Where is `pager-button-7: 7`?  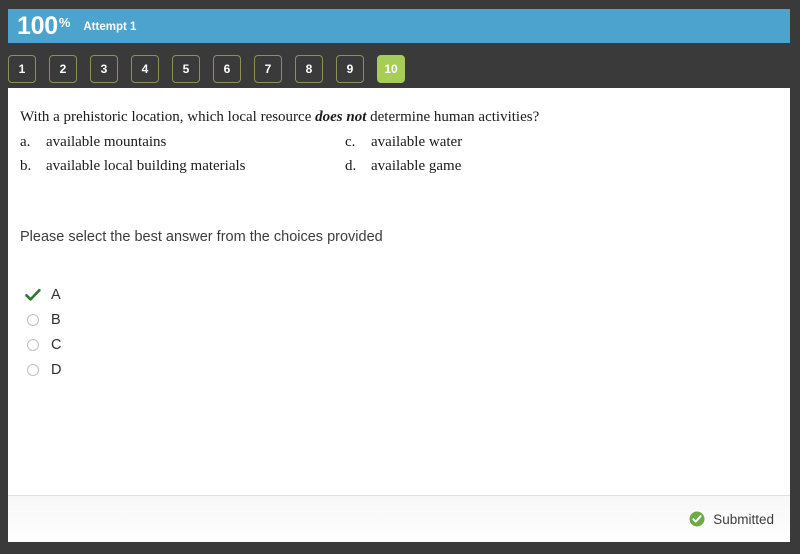
pager-button-7: 7 is located at coordinates (268, 69).